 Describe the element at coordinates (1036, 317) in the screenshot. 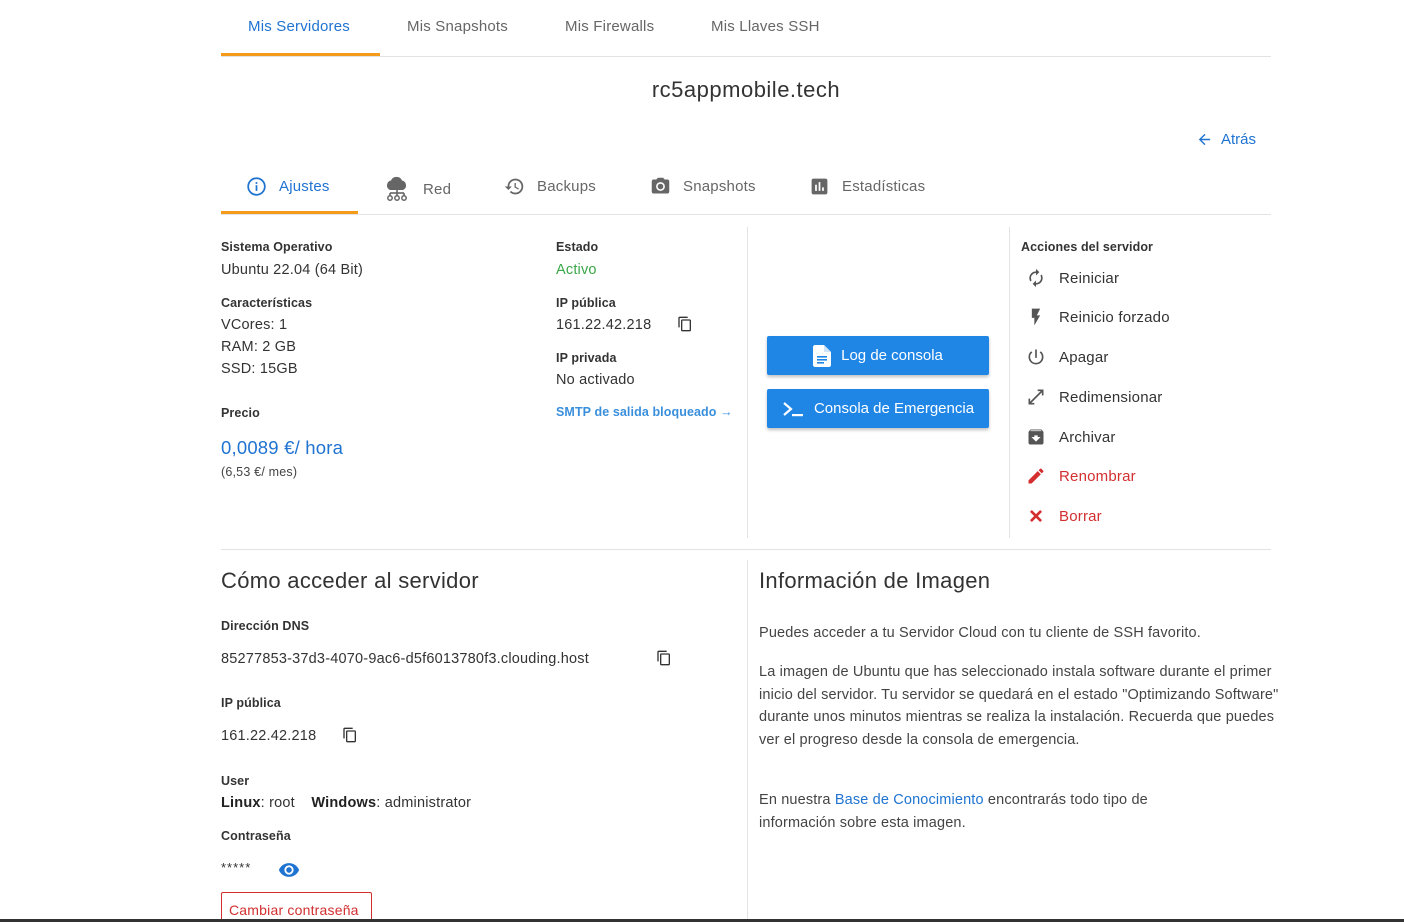

I see `lightning-icon` at that location.